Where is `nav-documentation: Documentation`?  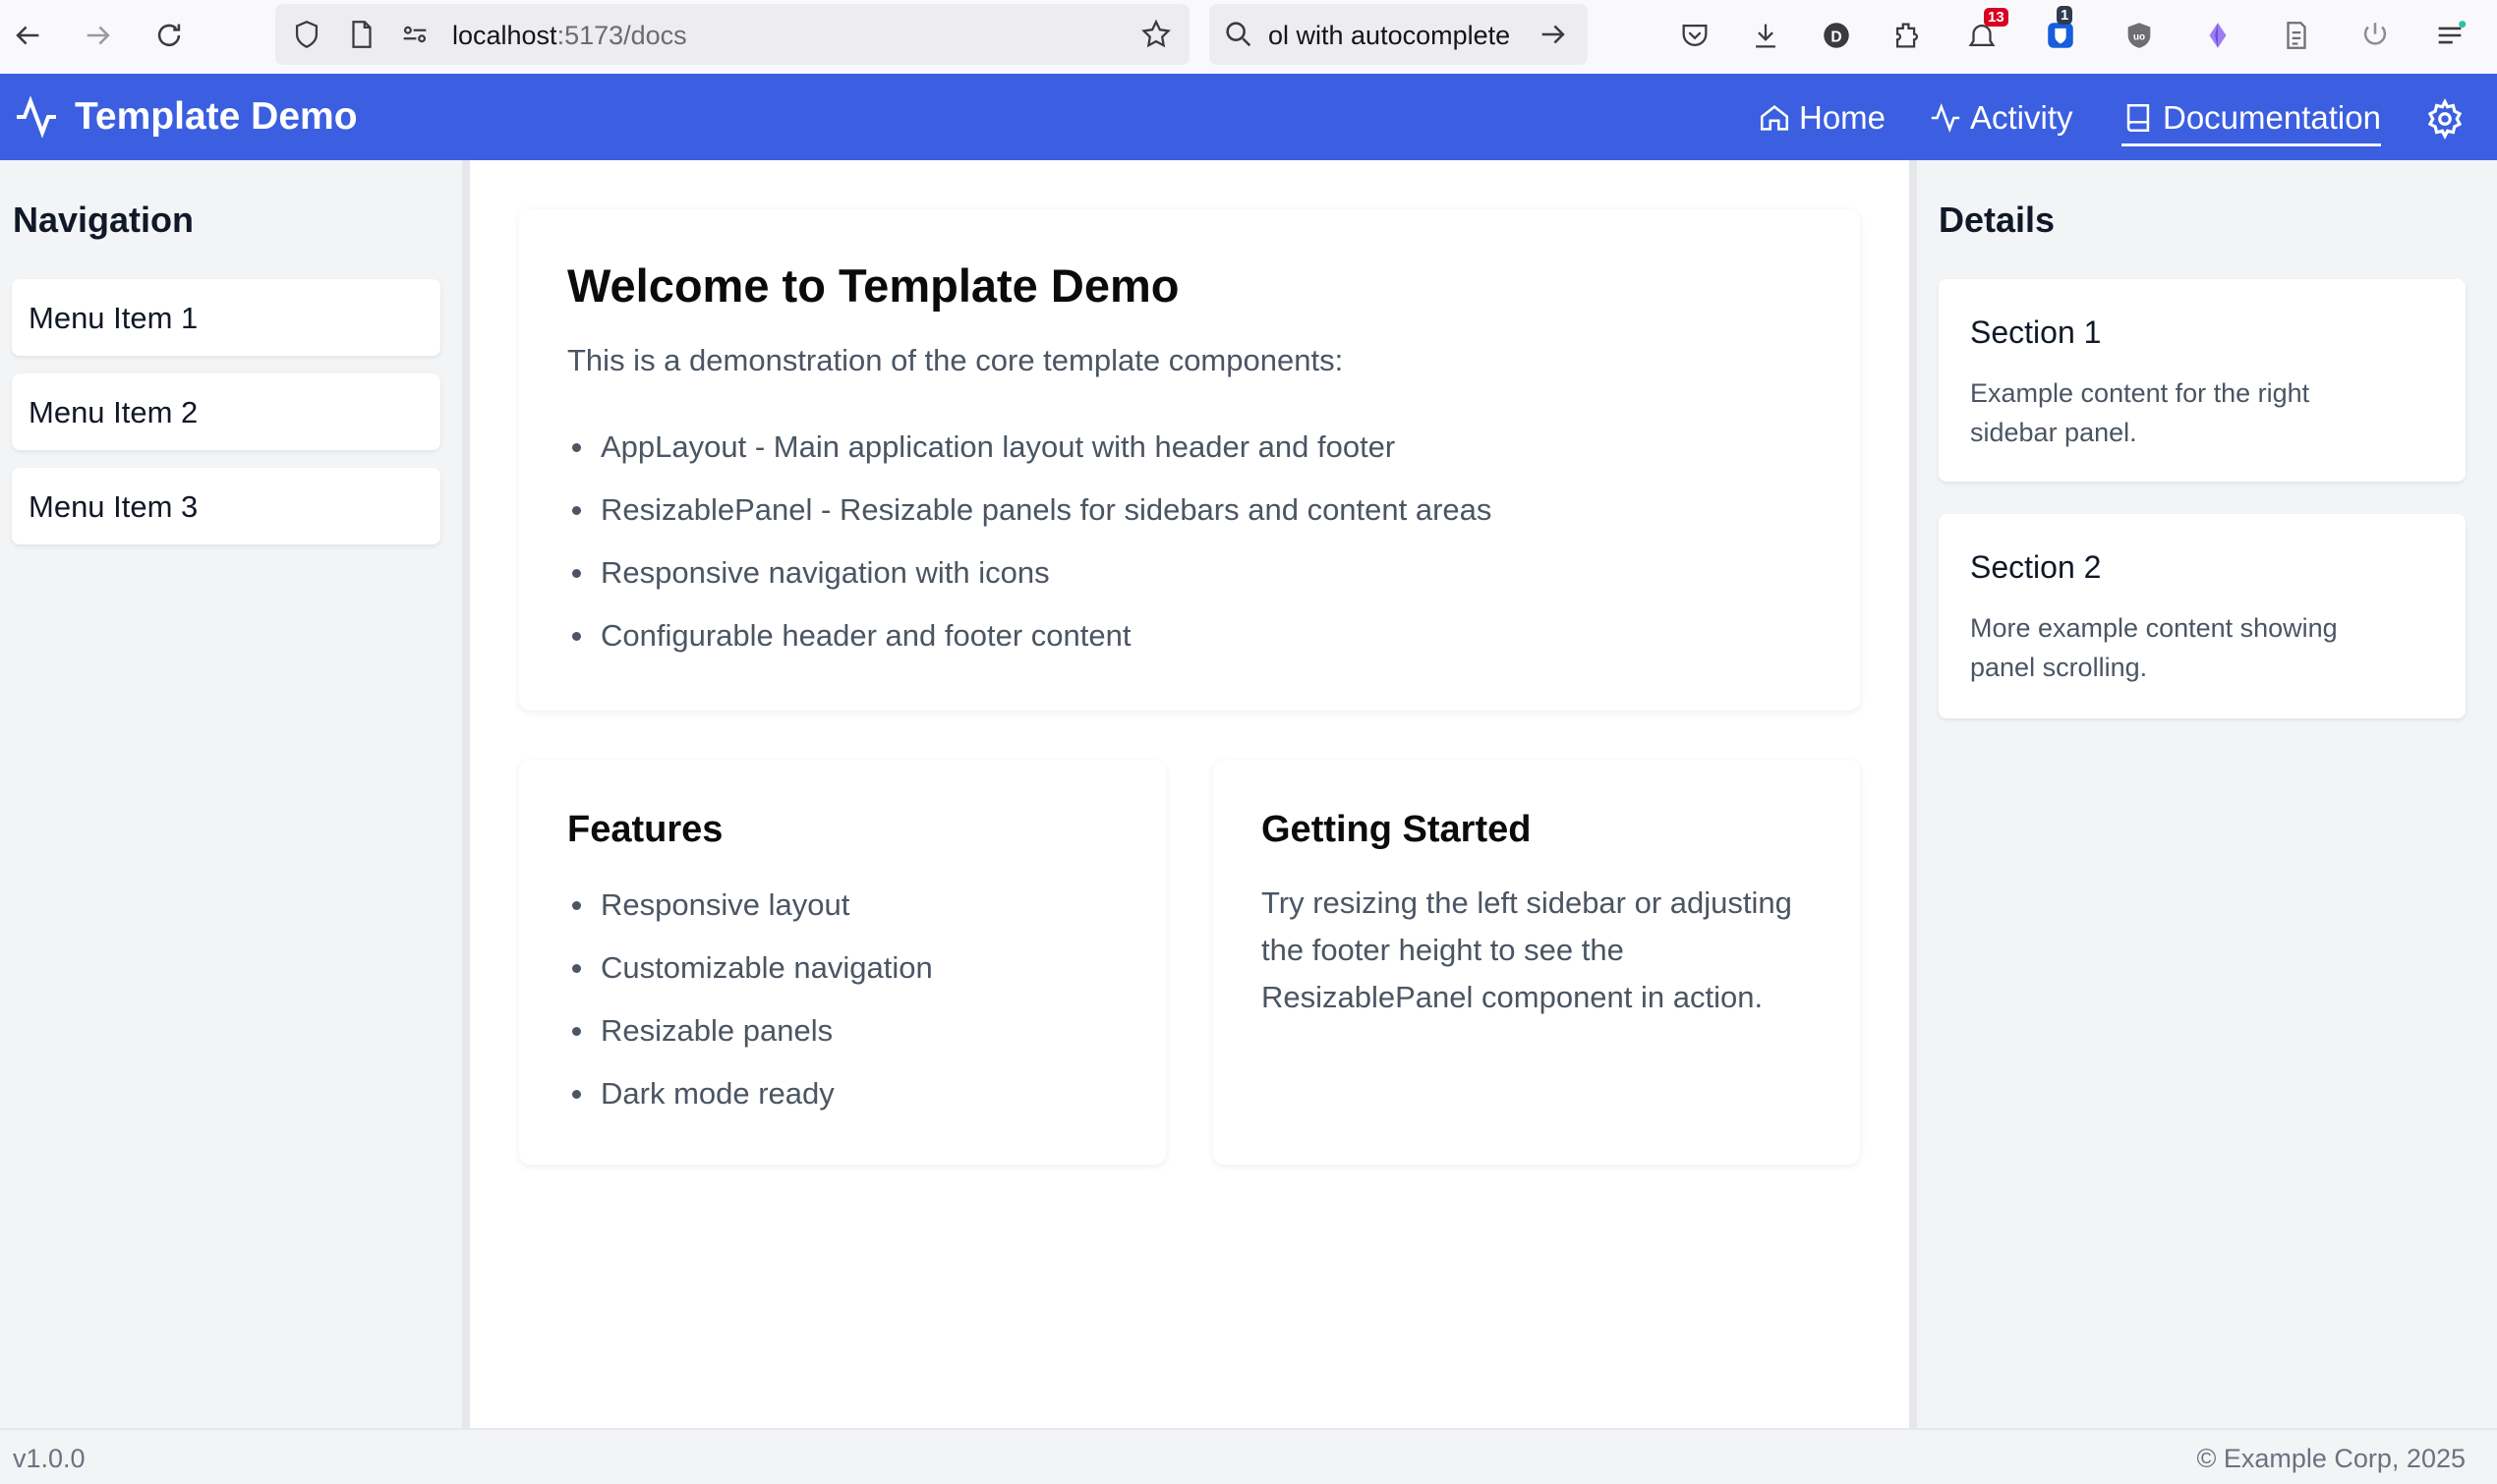 nav-documentation: Documentation is located at coordinates (2251, 119).